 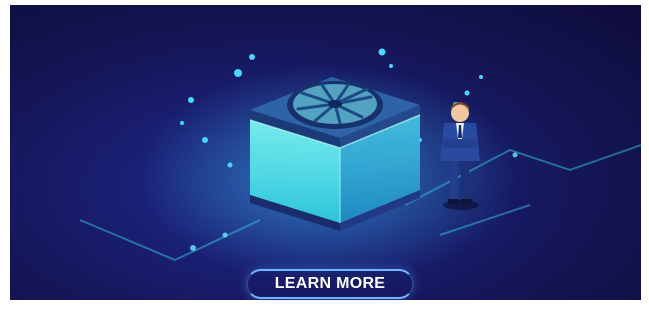 I want to click on fan-icon, so click(x=335, y=105).